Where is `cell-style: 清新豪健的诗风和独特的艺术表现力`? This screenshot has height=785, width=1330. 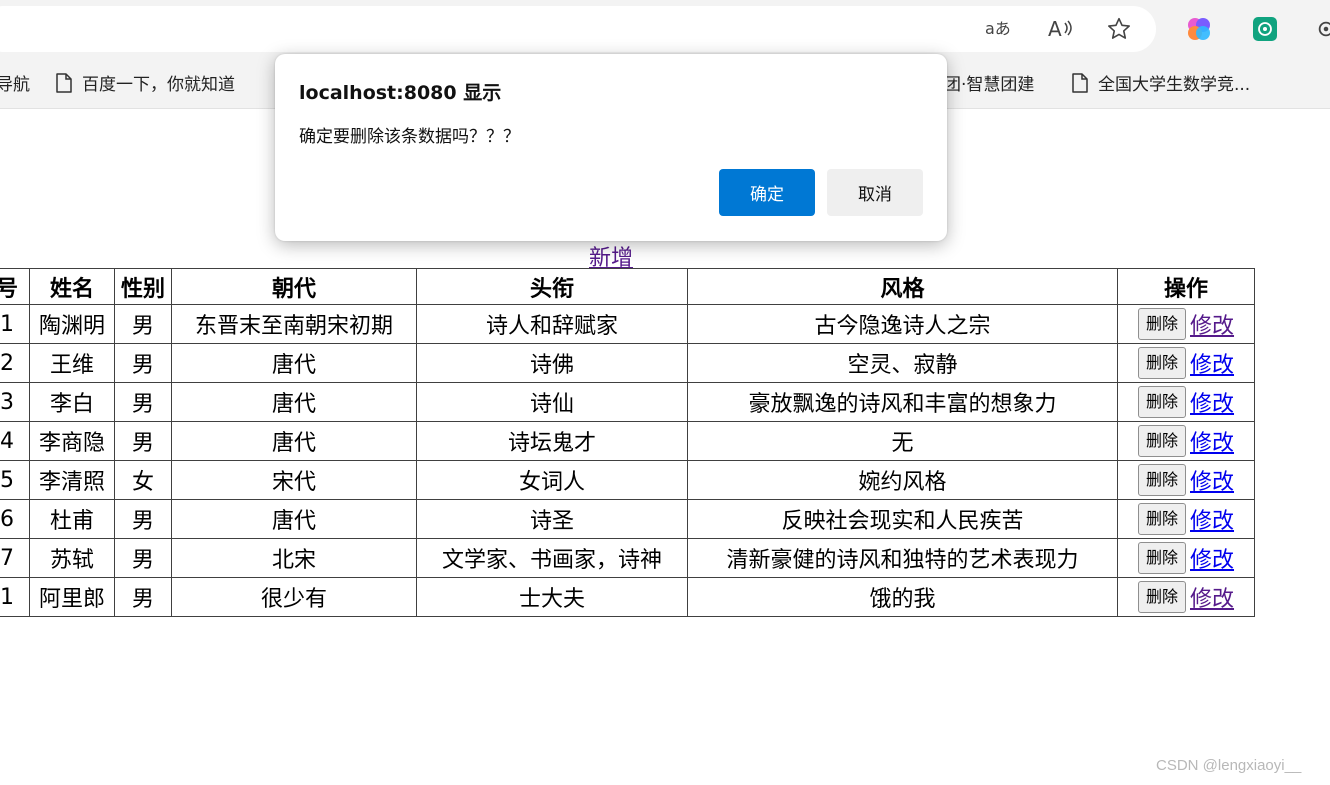 cell-style: 清新豪健的诗风和独特的艺术表现力 is located at coordinates (902, 558).